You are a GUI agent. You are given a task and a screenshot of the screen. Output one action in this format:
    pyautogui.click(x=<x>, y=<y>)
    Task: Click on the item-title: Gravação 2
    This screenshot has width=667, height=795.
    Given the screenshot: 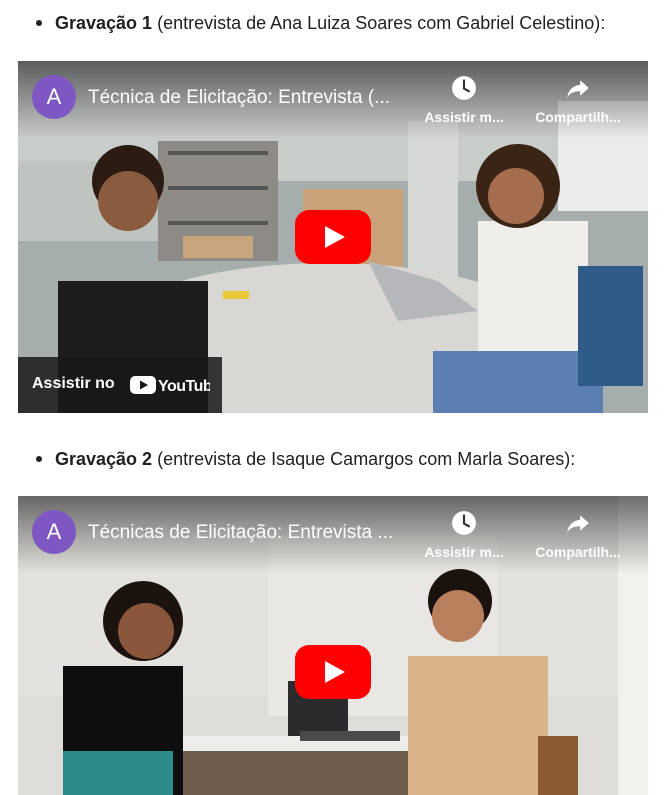 What is the action you would take?
    pyautogui.click(x=104, y=459)
    